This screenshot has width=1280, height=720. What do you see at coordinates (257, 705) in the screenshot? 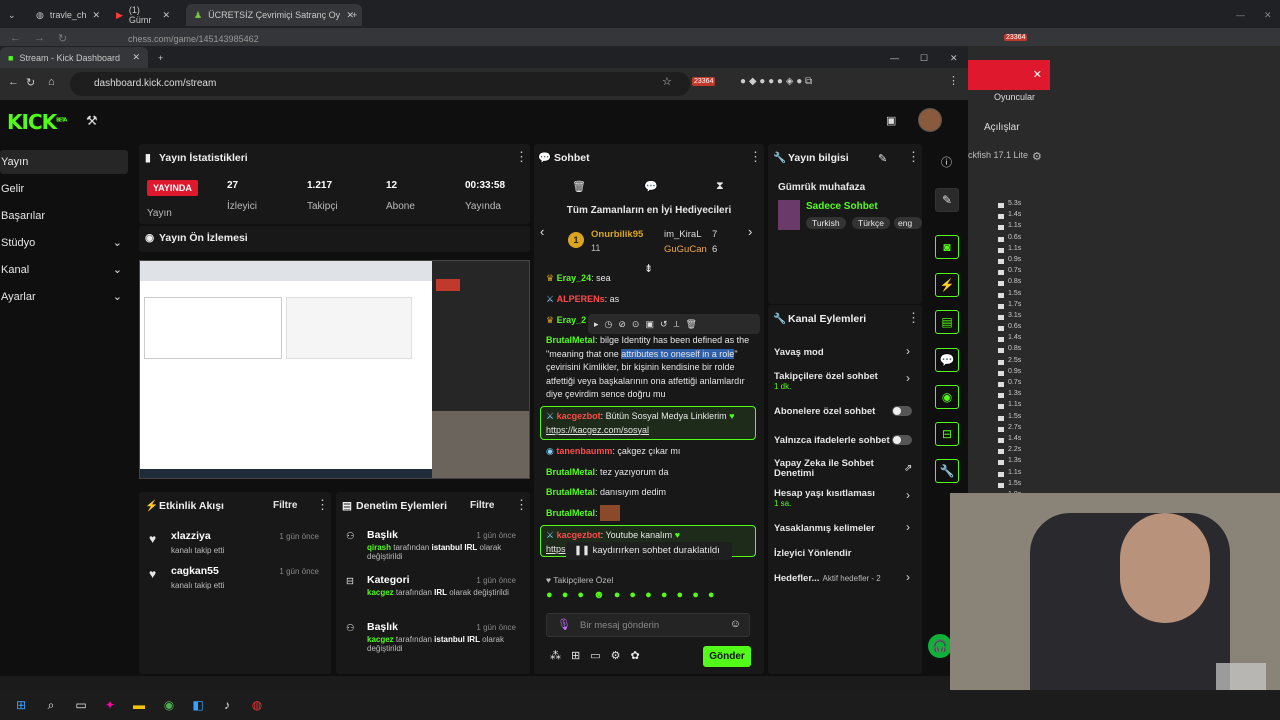
I see `obs-icon: ◍` at bounding box center [257, 705].